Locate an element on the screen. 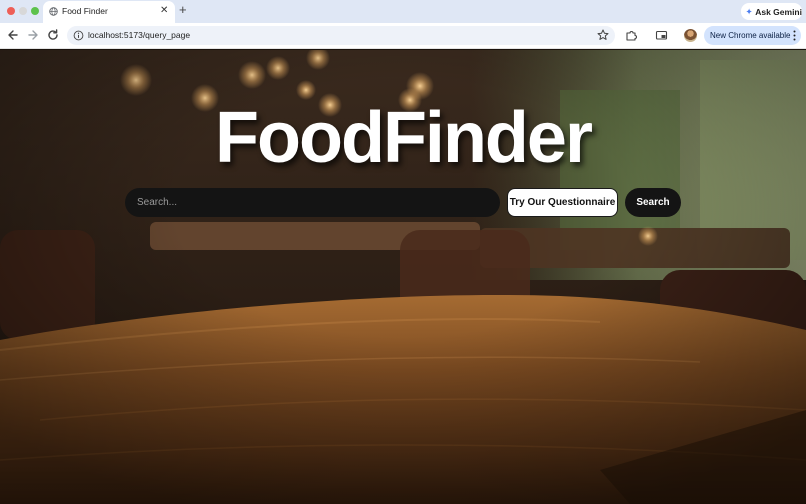 This screenshot has width=806, height=504. update-label: New Chrome available is located at coordinates (750, 35).